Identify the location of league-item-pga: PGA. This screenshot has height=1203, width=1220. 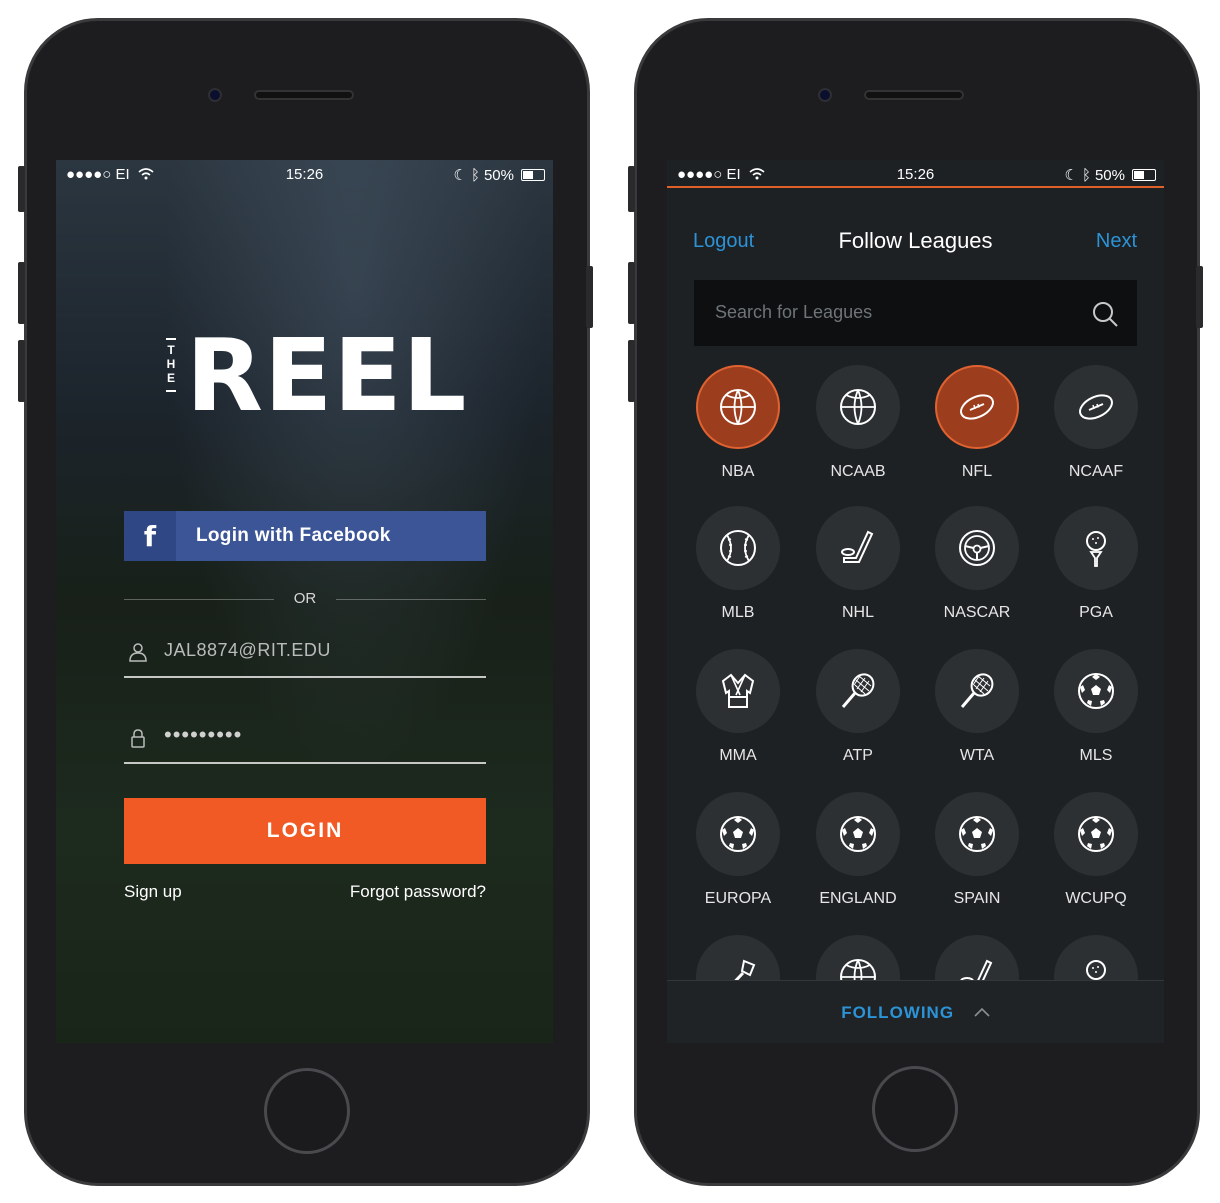
(1096, 571).